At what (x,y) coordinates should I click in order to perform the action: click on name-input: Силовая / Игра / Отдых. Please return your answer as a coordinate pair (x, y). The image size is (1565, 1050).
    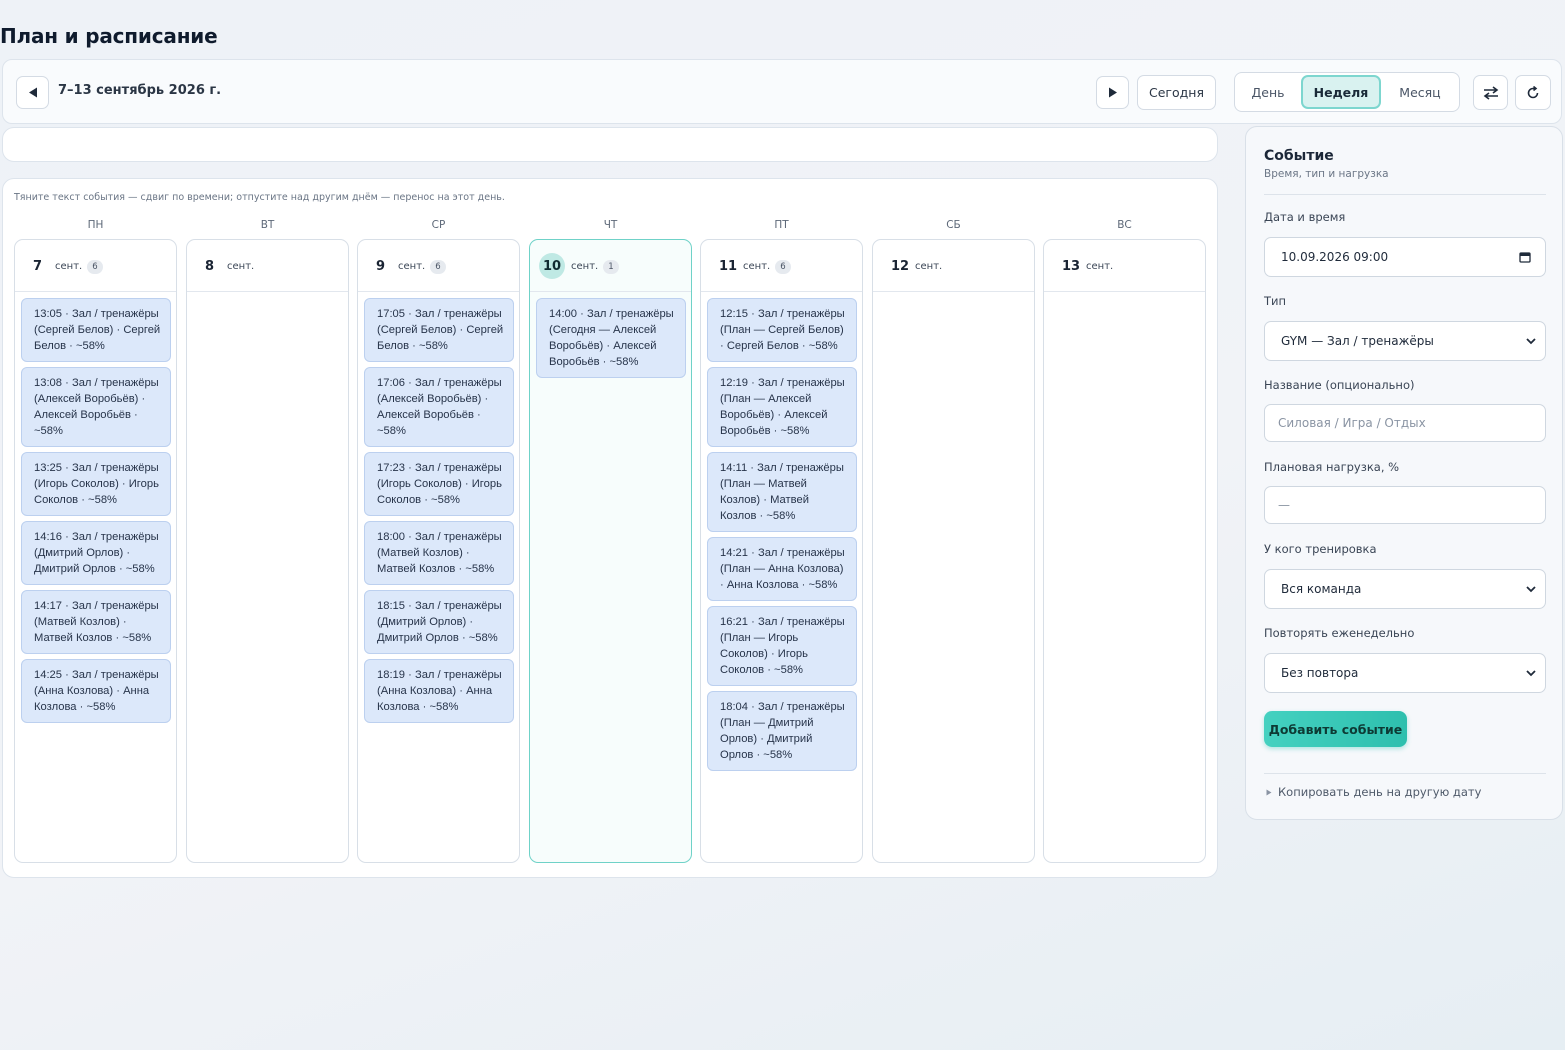
    Looking at the image, I should click on (1405, 423).